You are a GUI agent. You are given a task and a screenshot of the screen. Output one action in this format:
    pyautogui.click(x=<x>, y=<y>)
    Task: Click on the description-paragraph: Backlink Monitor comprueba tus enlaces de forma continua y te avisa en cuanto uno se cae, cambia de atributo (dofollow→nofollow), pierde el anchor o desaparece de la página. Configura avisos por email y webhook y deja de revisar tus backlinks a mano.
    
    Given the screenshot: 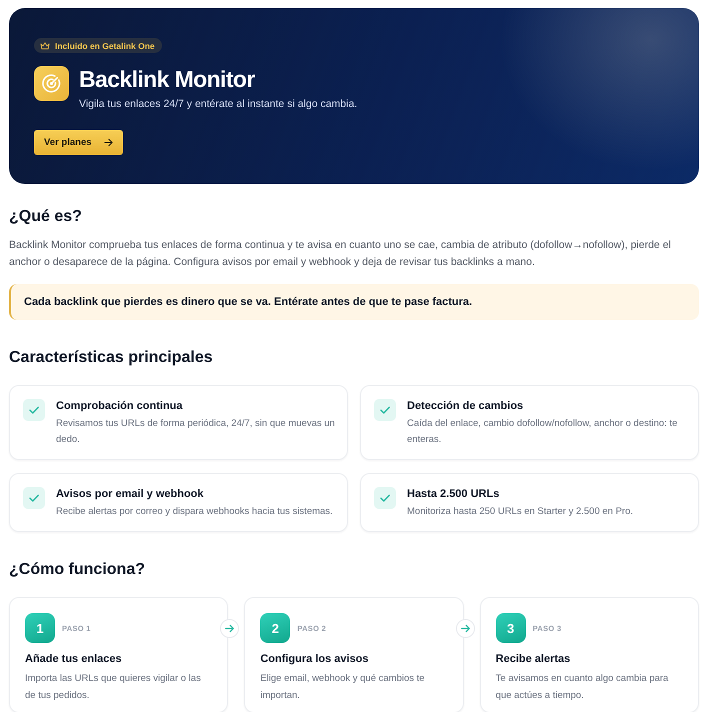 What is the action you would take?
    pyautogui.click(x=340, y=254)
    